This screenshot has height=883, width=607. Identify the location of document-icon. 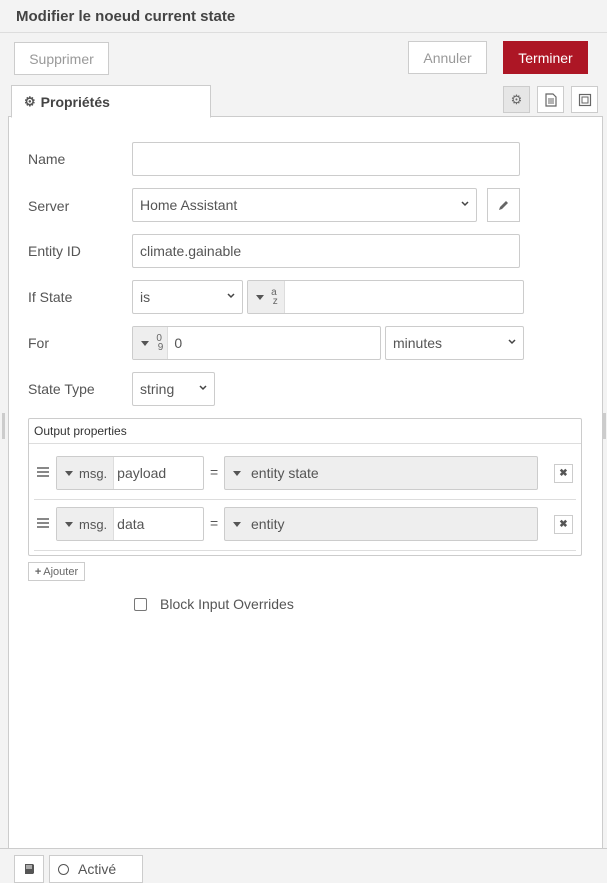
(550, 99).